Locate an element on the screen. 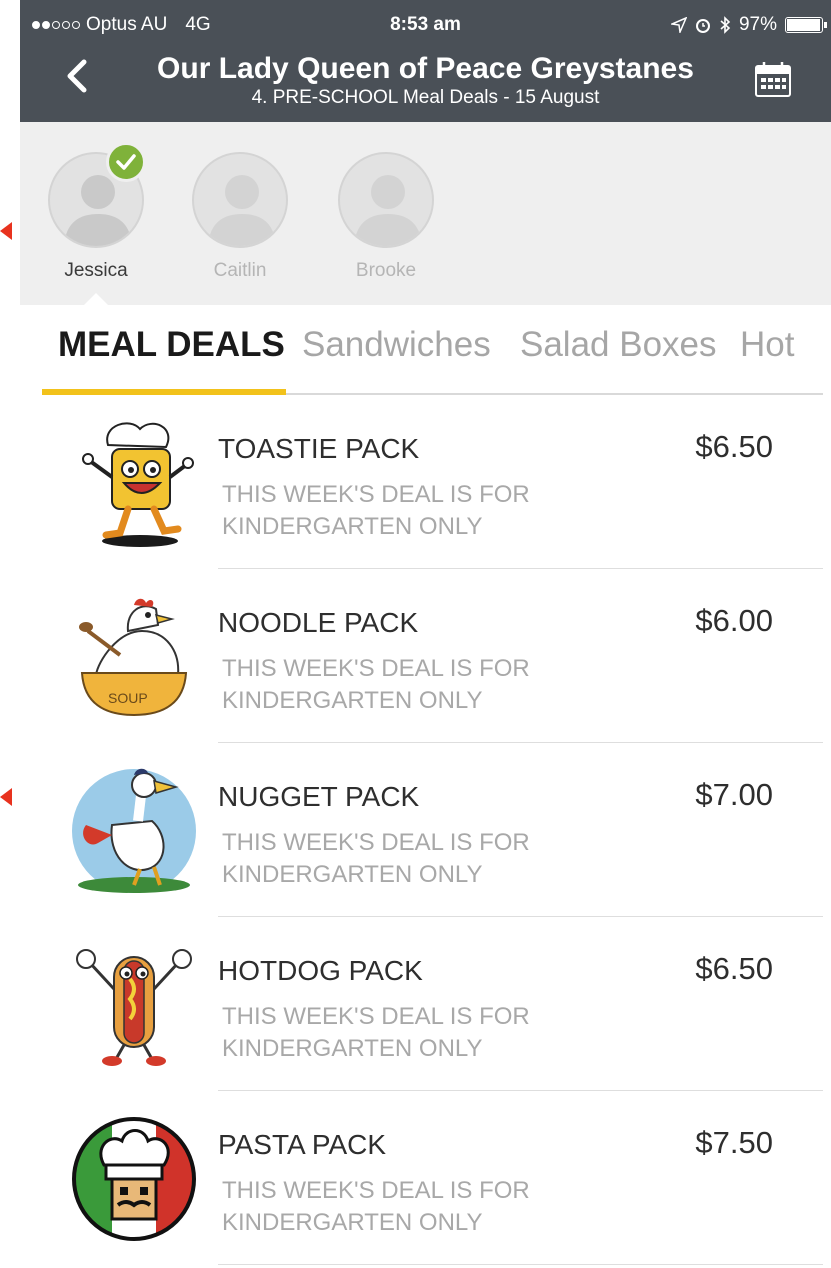 Image resolution: width=831 pixels, height=1268 pixels. bluetooth-icon is located at coordinates (725, 25).